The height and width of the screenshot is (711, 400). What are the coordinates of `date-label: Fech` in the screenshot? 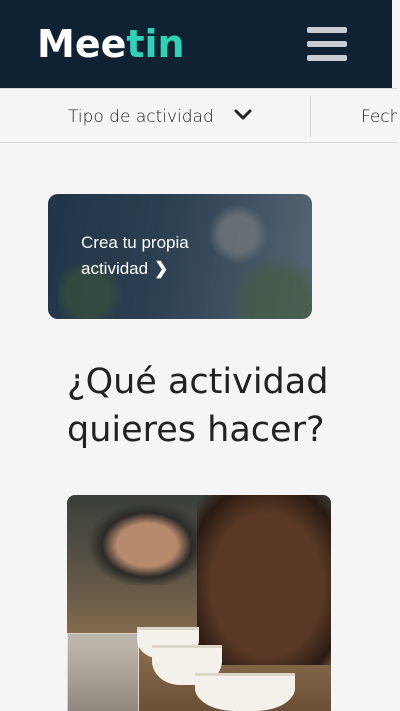 It's located at (379, 116).